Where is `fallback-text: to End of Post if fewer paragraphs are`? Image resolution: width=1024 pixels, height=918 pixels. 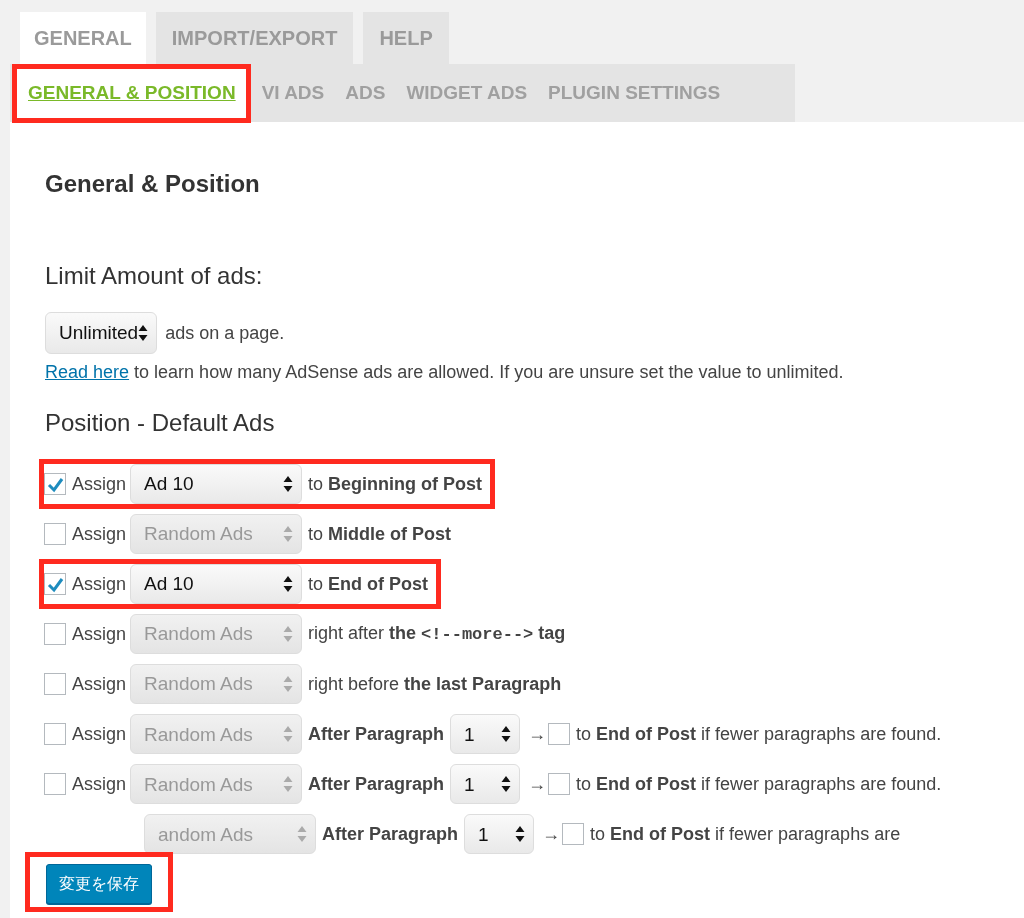
fallback-text: to End of Post if fewer paragraphs are is located at coordinates (745, 833).